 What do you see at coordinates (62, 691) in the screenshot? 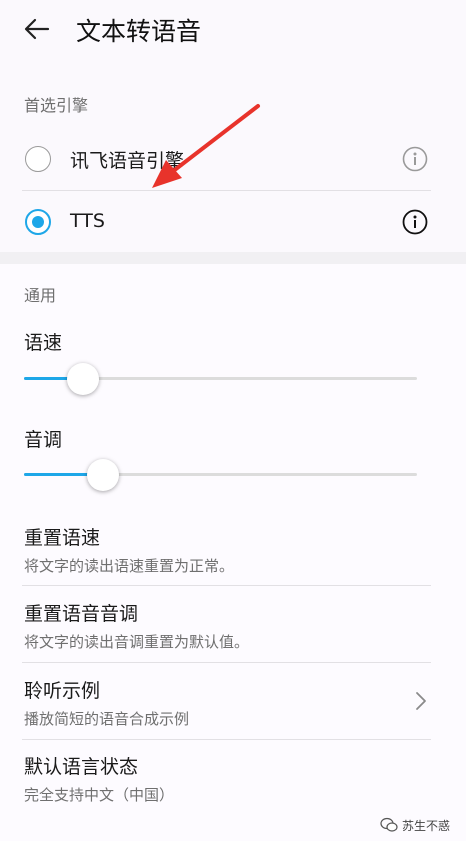
I see `item-title: 聆听示例` at bounding box center [62, 691].